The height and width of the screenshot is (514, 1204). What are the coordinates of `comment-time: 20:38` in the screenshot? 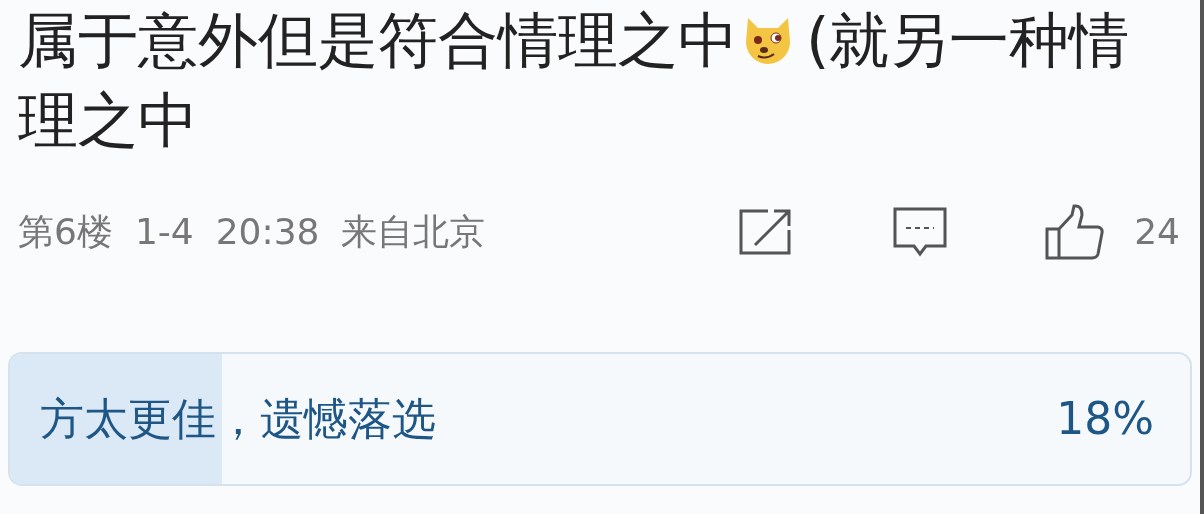 It's located at (267, 232).